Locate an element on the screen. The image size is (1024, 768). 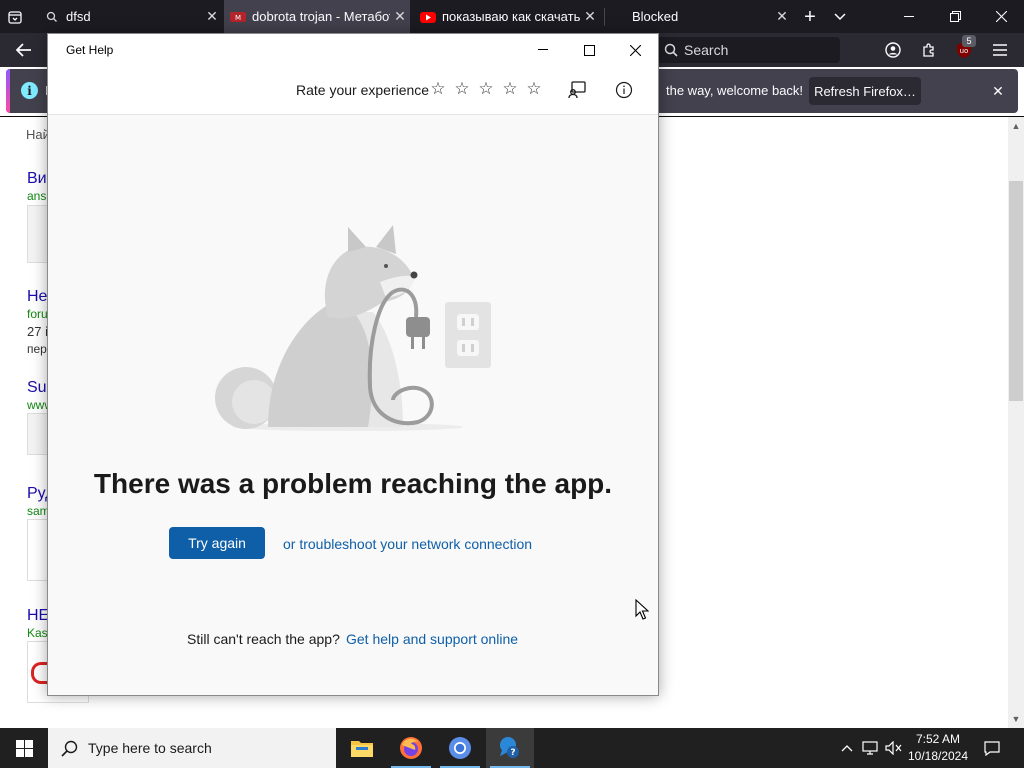
notification-text: the way, welcome back! is located at coordinates (735, 90).